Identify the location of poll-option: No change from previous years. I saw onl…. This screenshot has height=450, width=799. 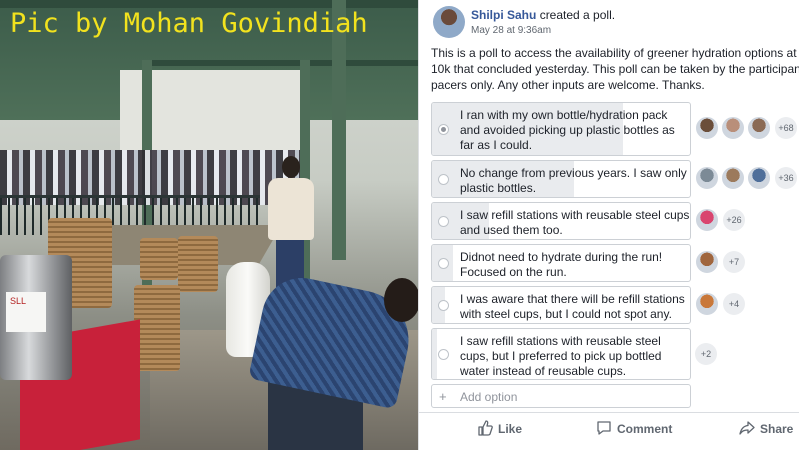
(561, 179).